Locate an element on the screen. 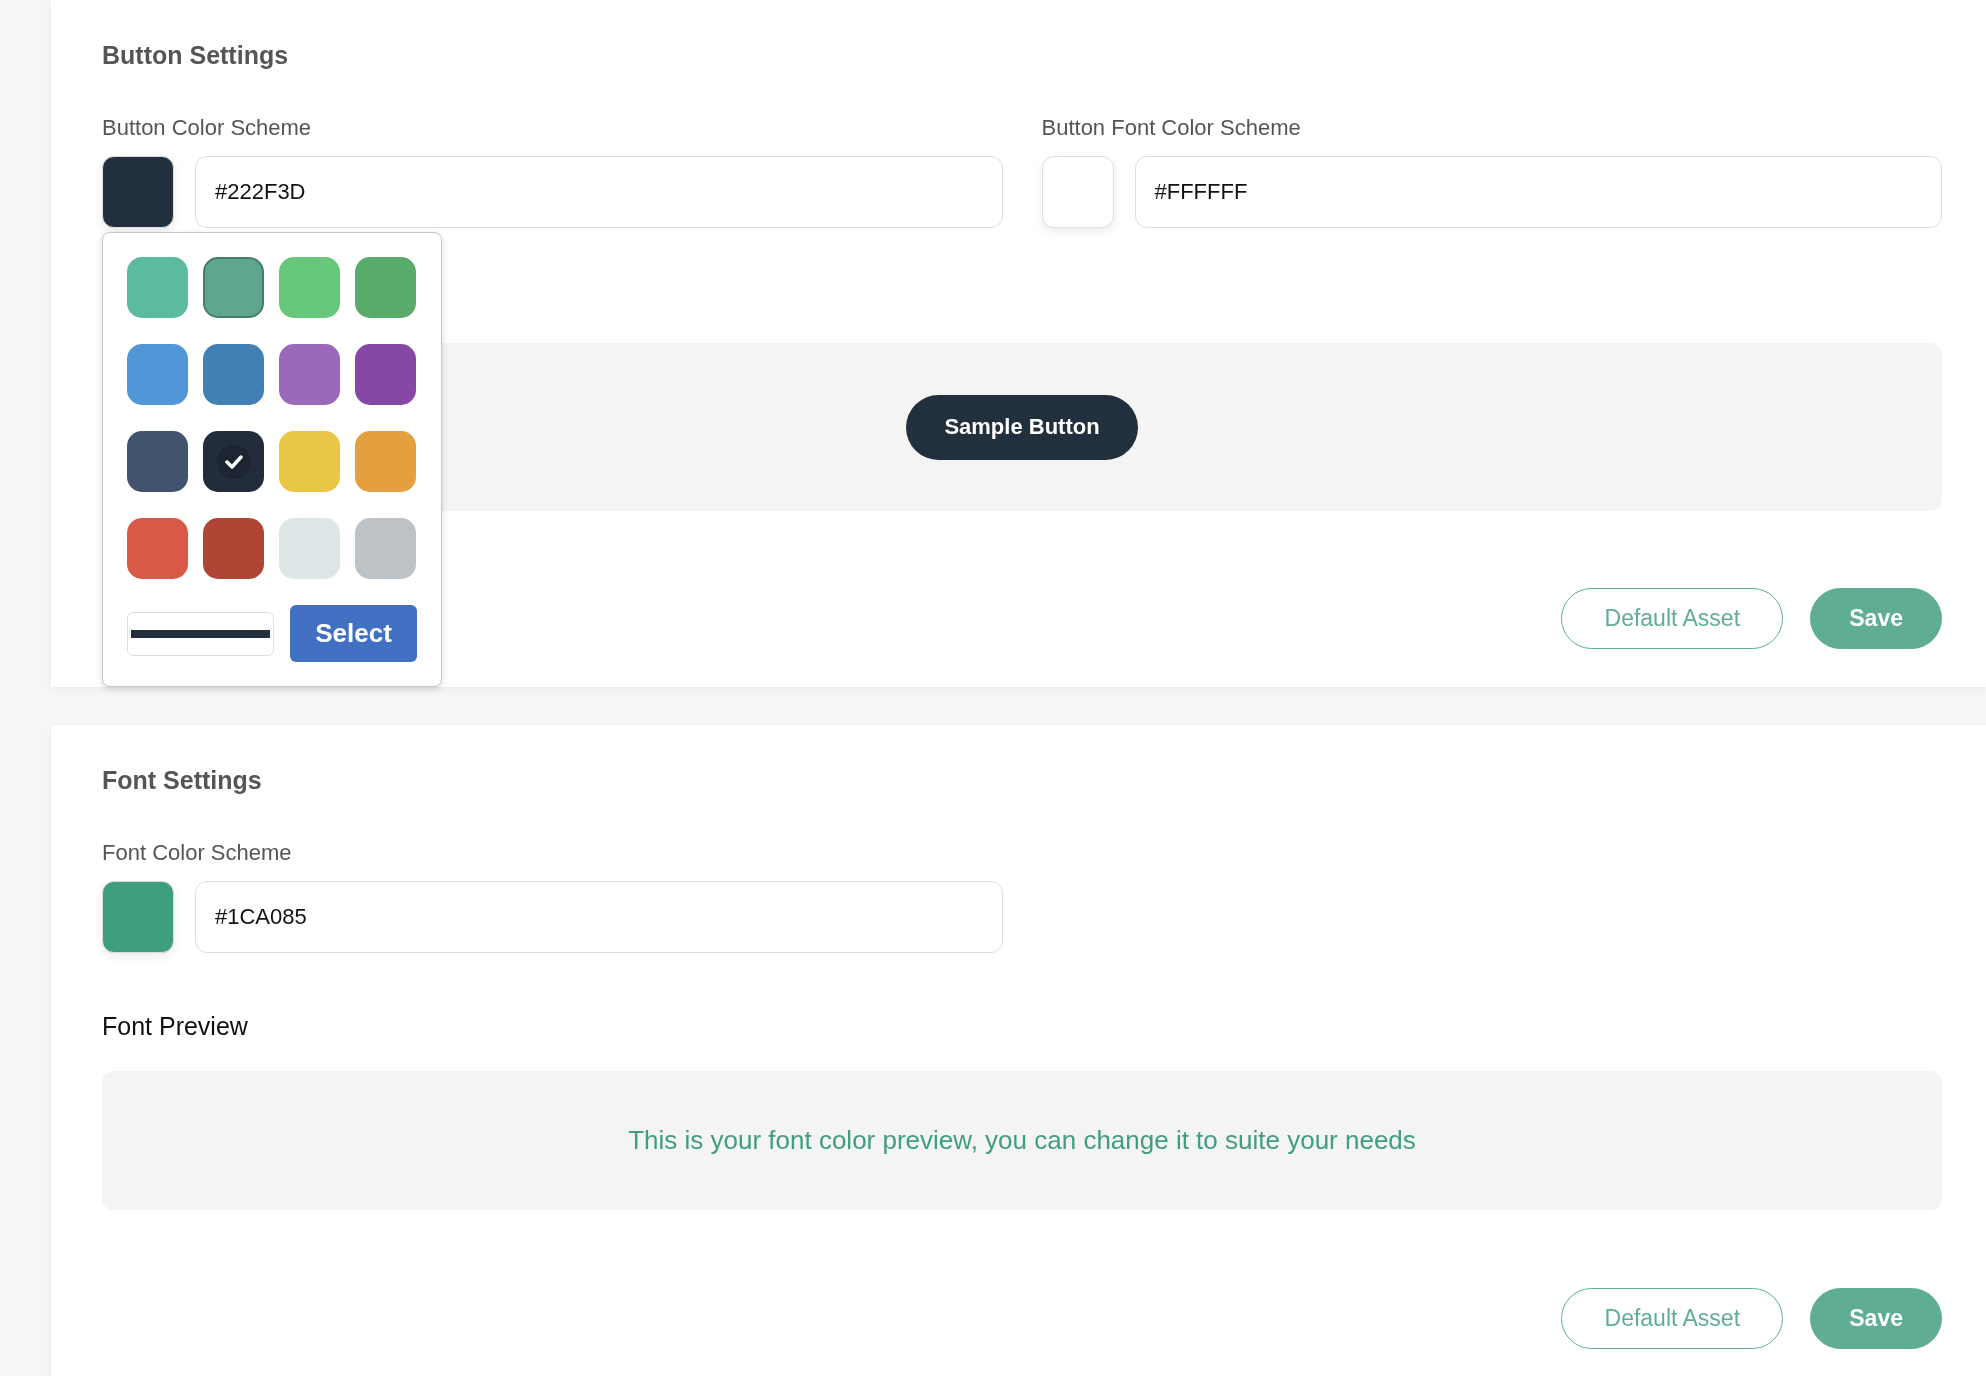 Image resolution: width=1986 pixels, height=1376 pixels. field-label: Button Color Scheme is located at coordinates (207, 128).